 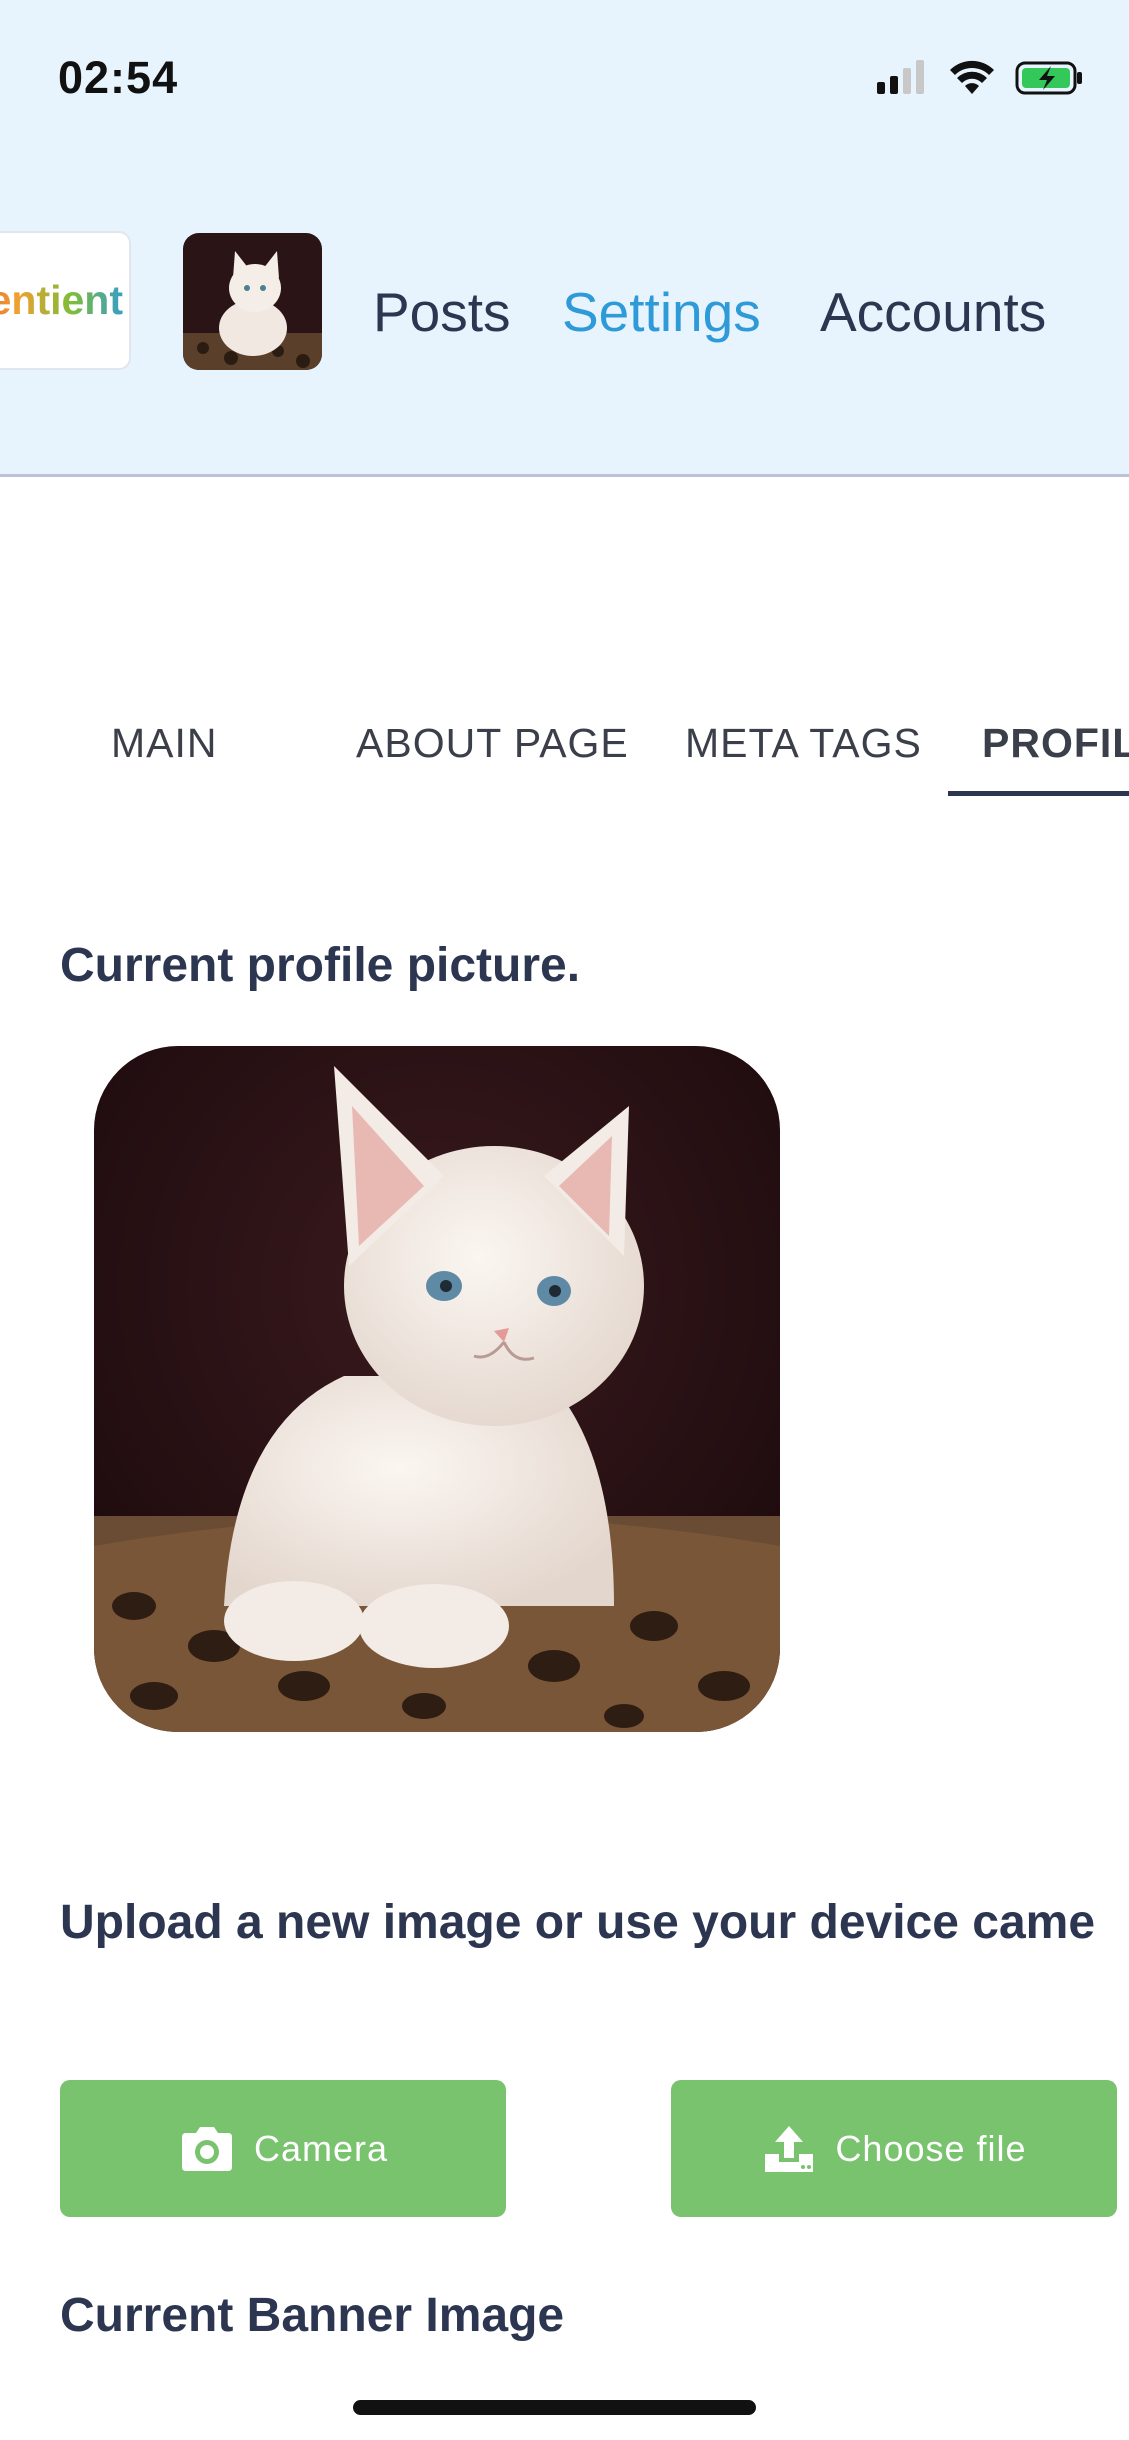 What do you see at coordinates (1048, 78) in the screenshot?
I see `battery-charging-icon` at bounding box center [1048, 78].